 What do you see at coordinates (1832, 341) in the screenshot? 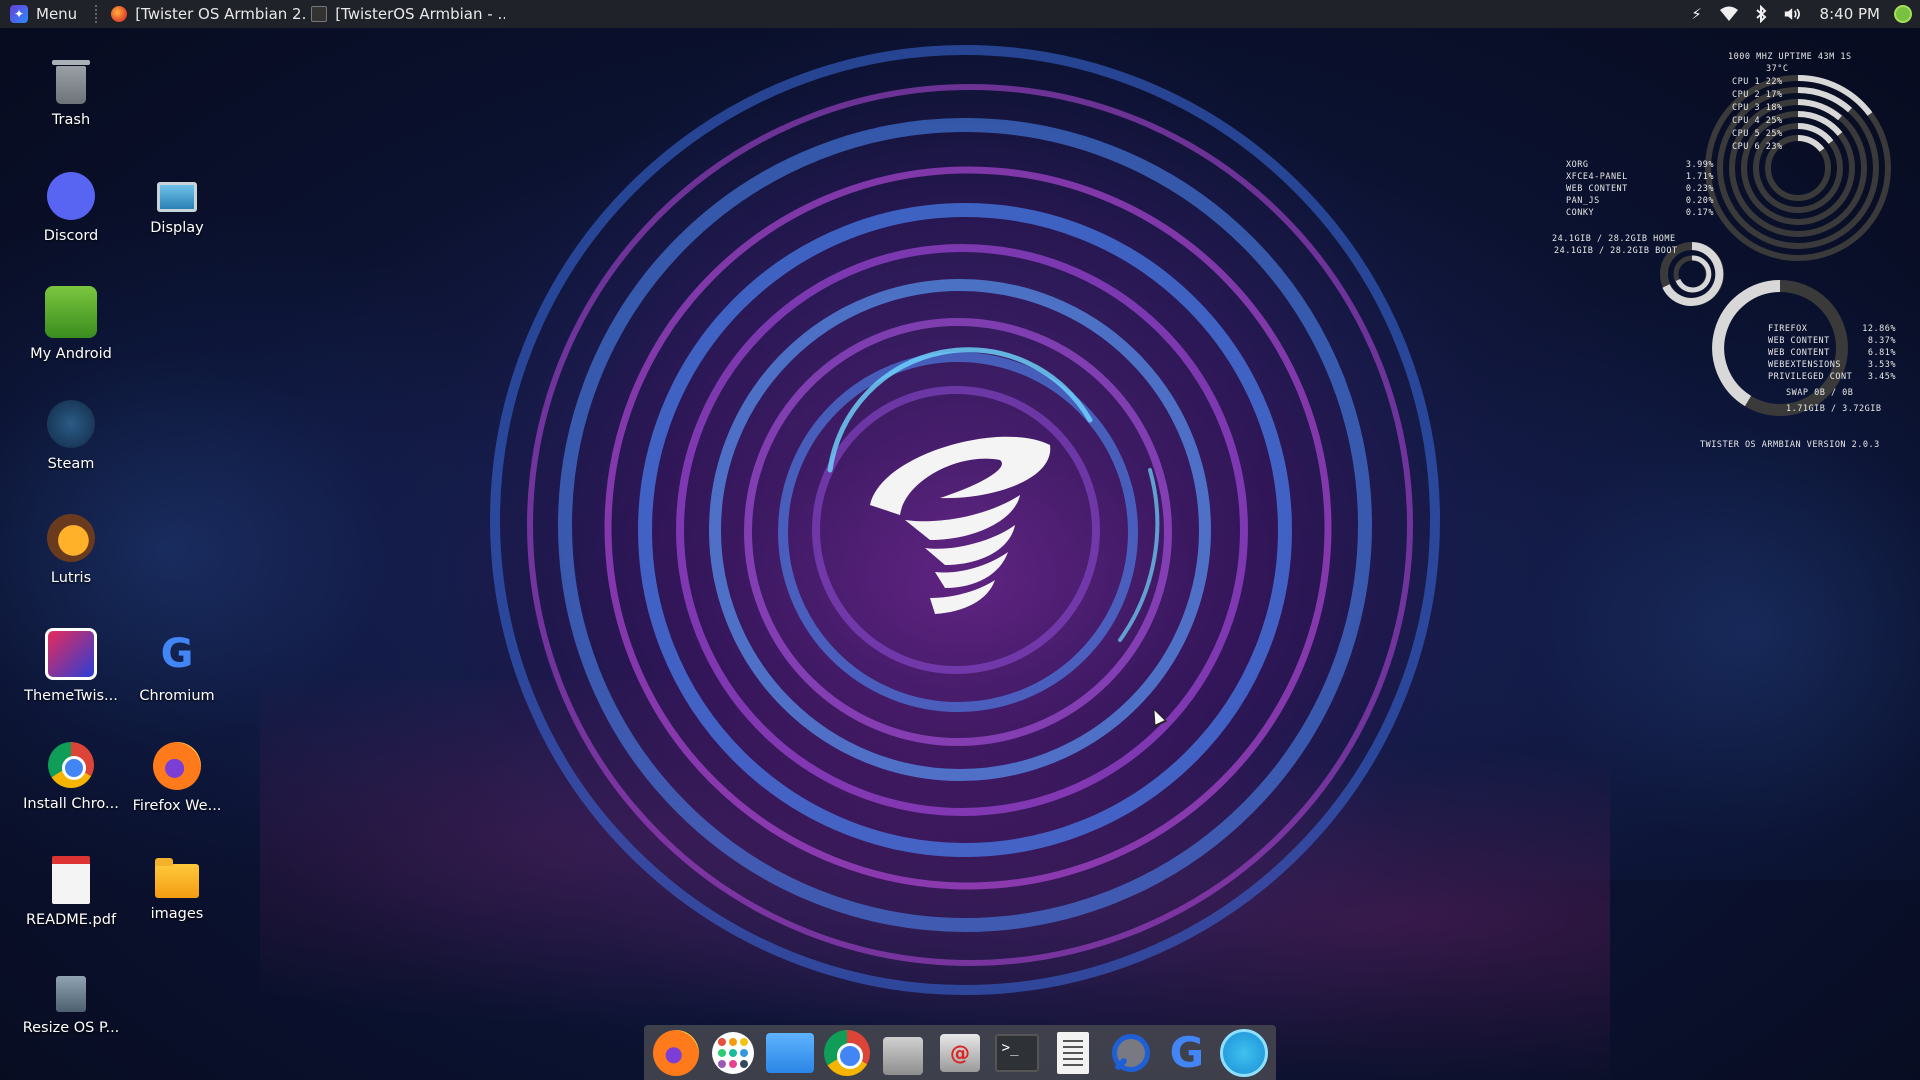
I see `conky-mem-row: WEB CONTENT 8.37%` at bounding box center [1832, 341].